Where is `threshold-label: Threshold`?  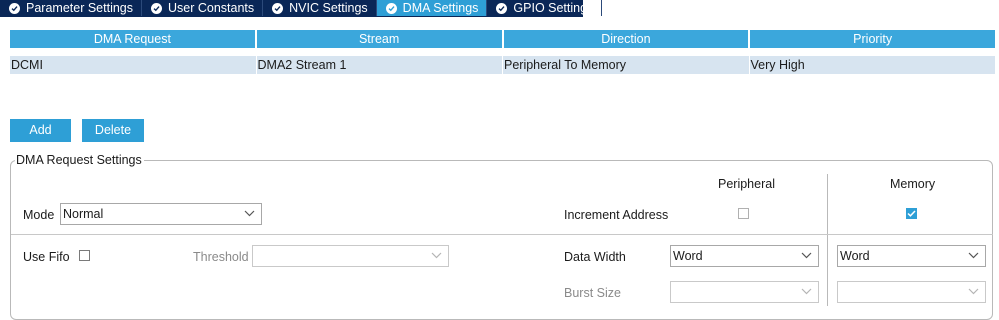 threshold-label: Threshold is located at coordinates (221, 257).